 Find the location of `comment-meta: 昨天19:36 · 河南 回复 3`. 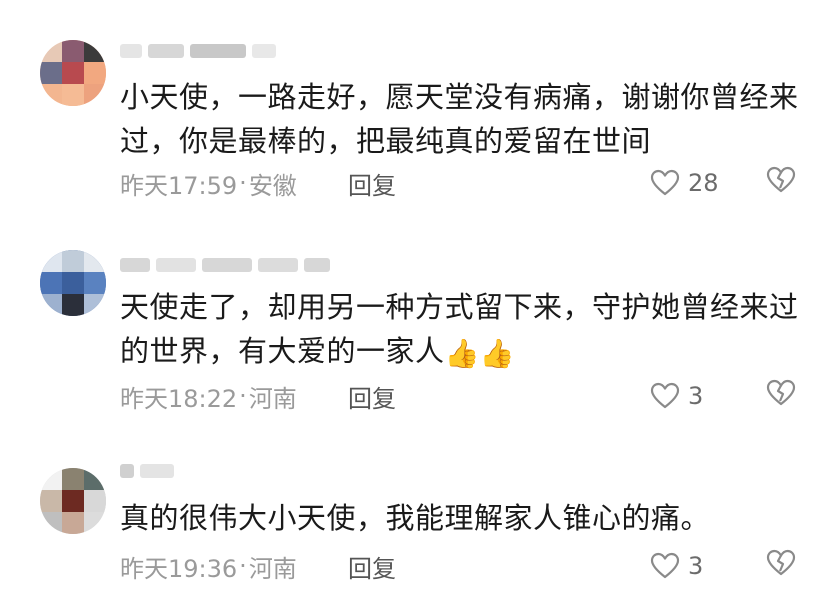

comment-meta: 昨天19:36 · 河南 回复 3 is located at coordinates (474, 566).